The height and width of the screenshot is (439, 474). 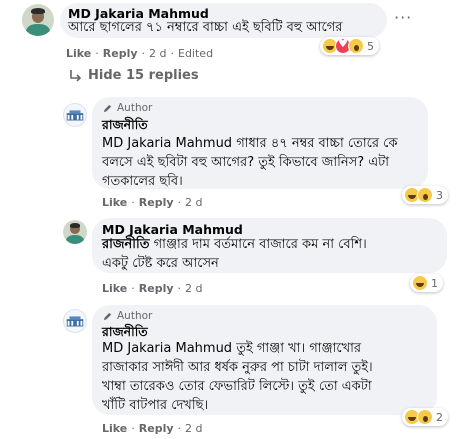 I want to click on reply-text-line: গতকালের ছবি।, so click(x=142, y=181).